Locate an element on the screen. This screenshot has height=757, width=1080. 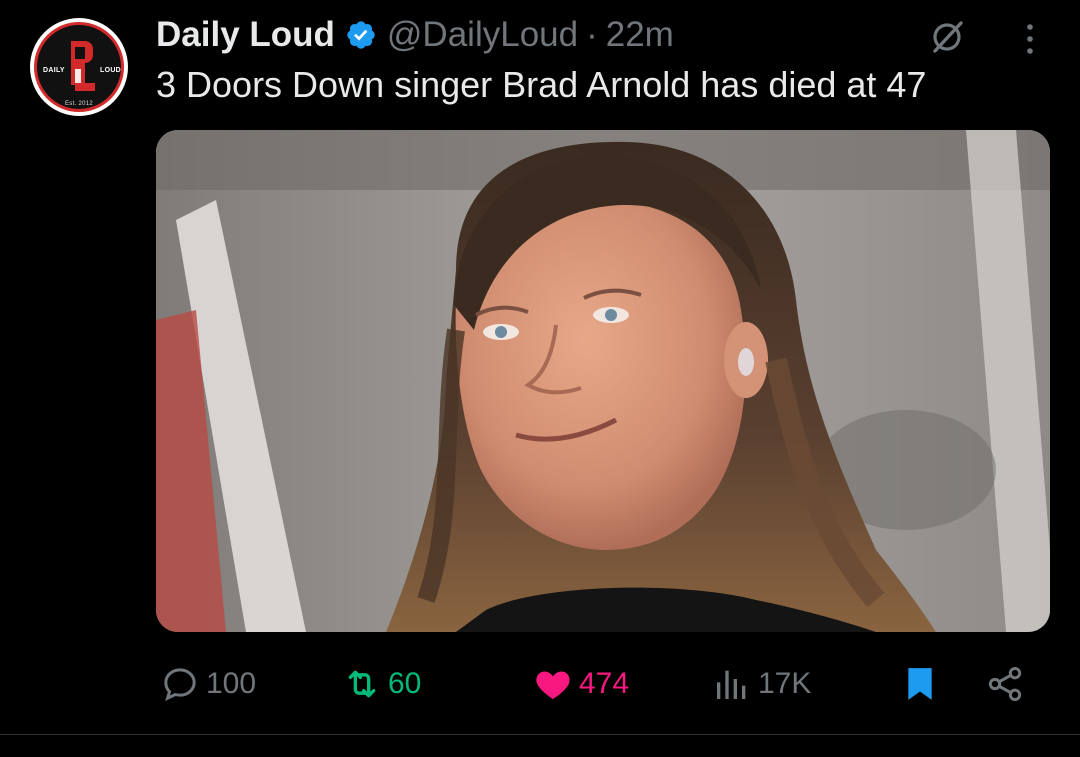
bookmark-button is located at coordinates (920, 684).